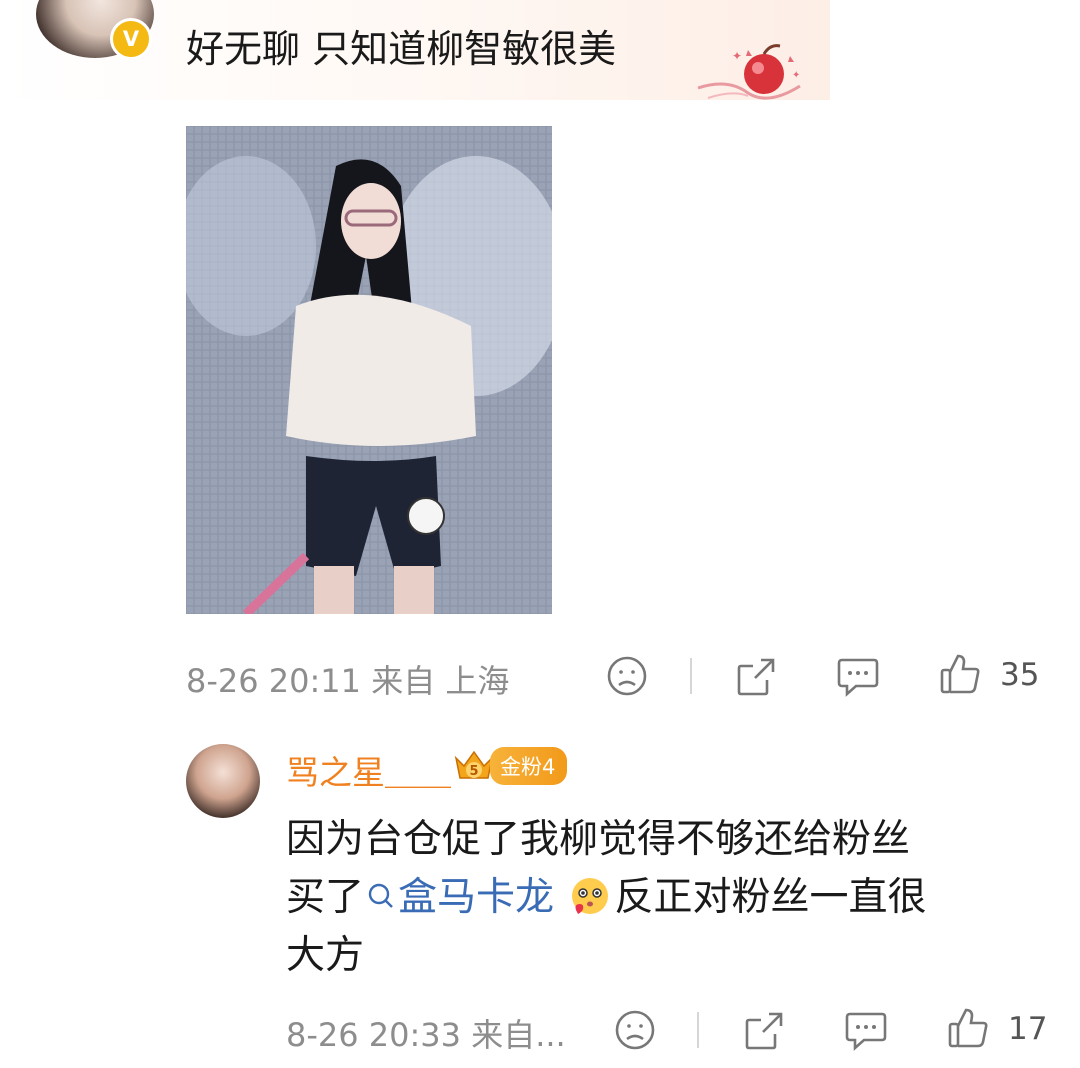 The height and width of the screenshot is (1068, 1080). What do you see at coordinates (223, 781) in the screenshot?
I see `reply-avatar` at bounding box center [223, 781].